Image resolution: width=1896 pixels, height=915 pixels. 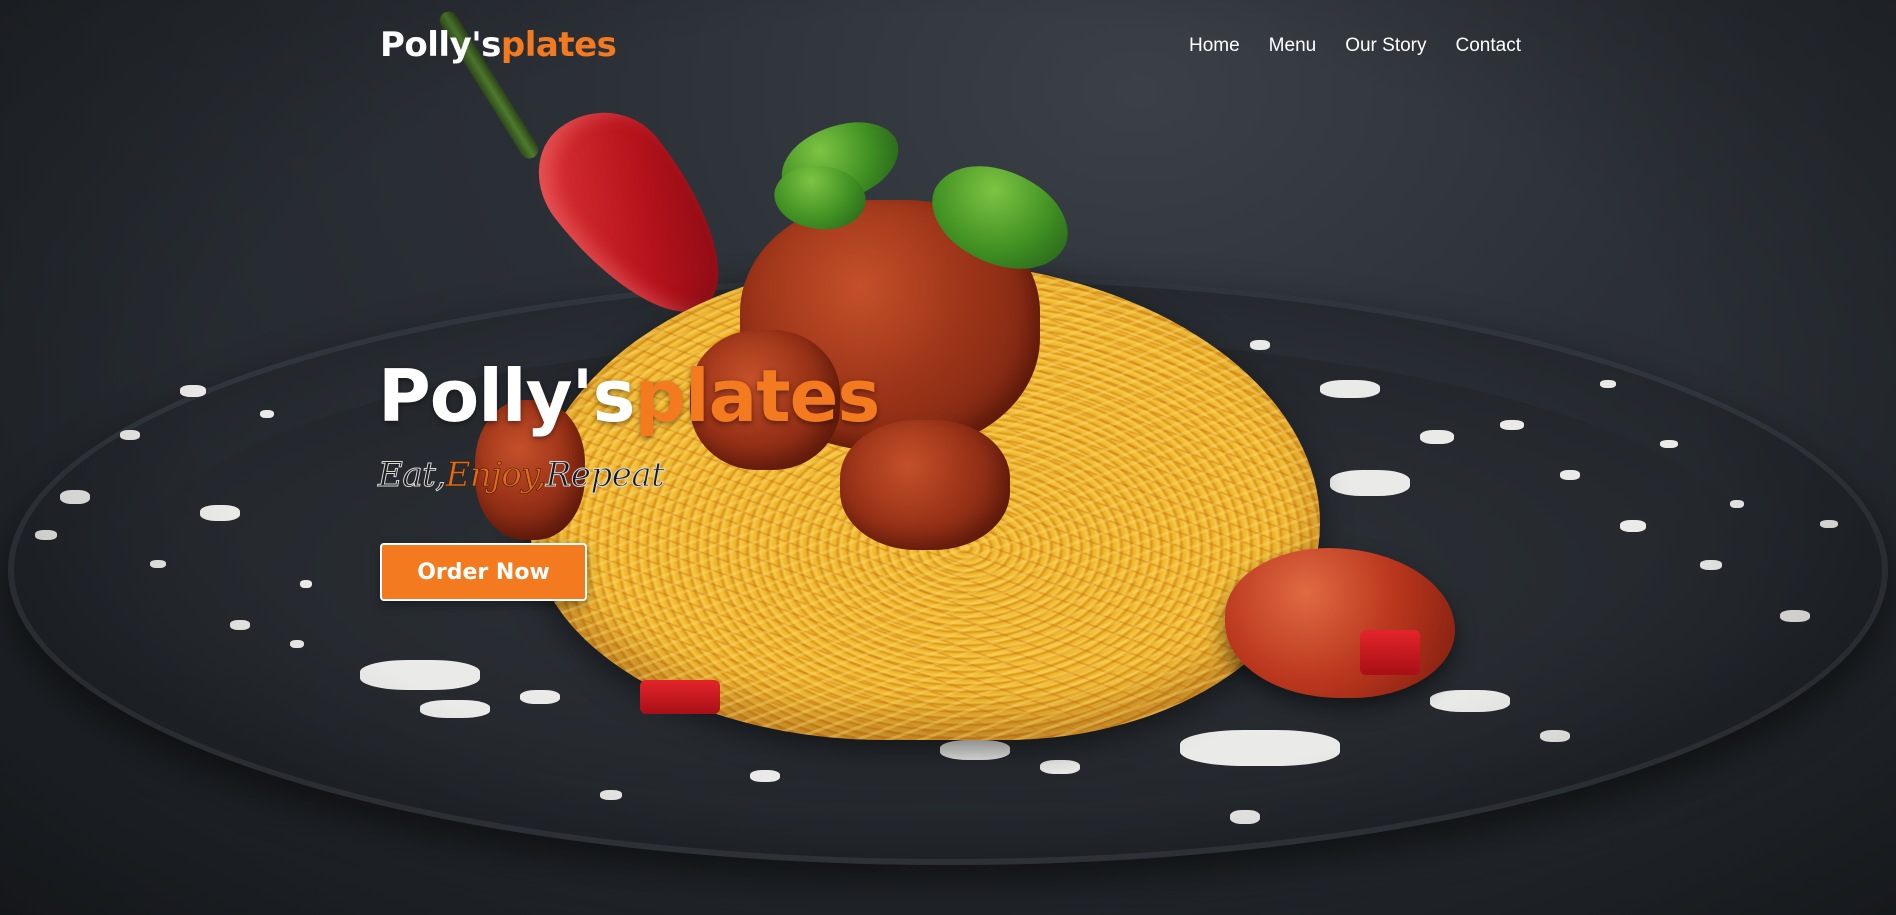 I want to click on hero-content: Polly'splates Eat,Enjoy,Repeat, so click(x=678, y=427).